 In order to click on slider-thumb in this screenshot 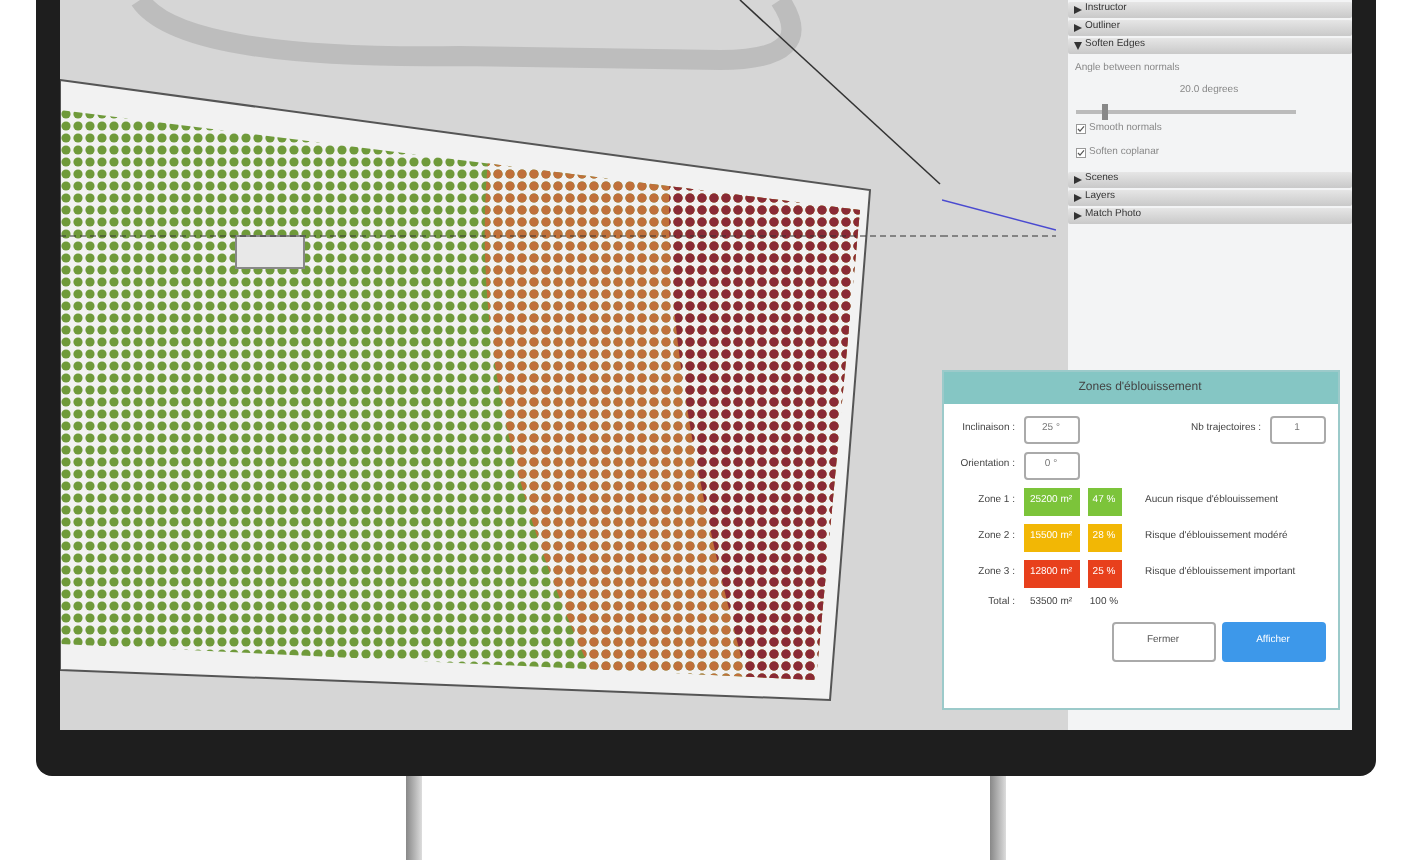, I will do `click(1104, 112)`.